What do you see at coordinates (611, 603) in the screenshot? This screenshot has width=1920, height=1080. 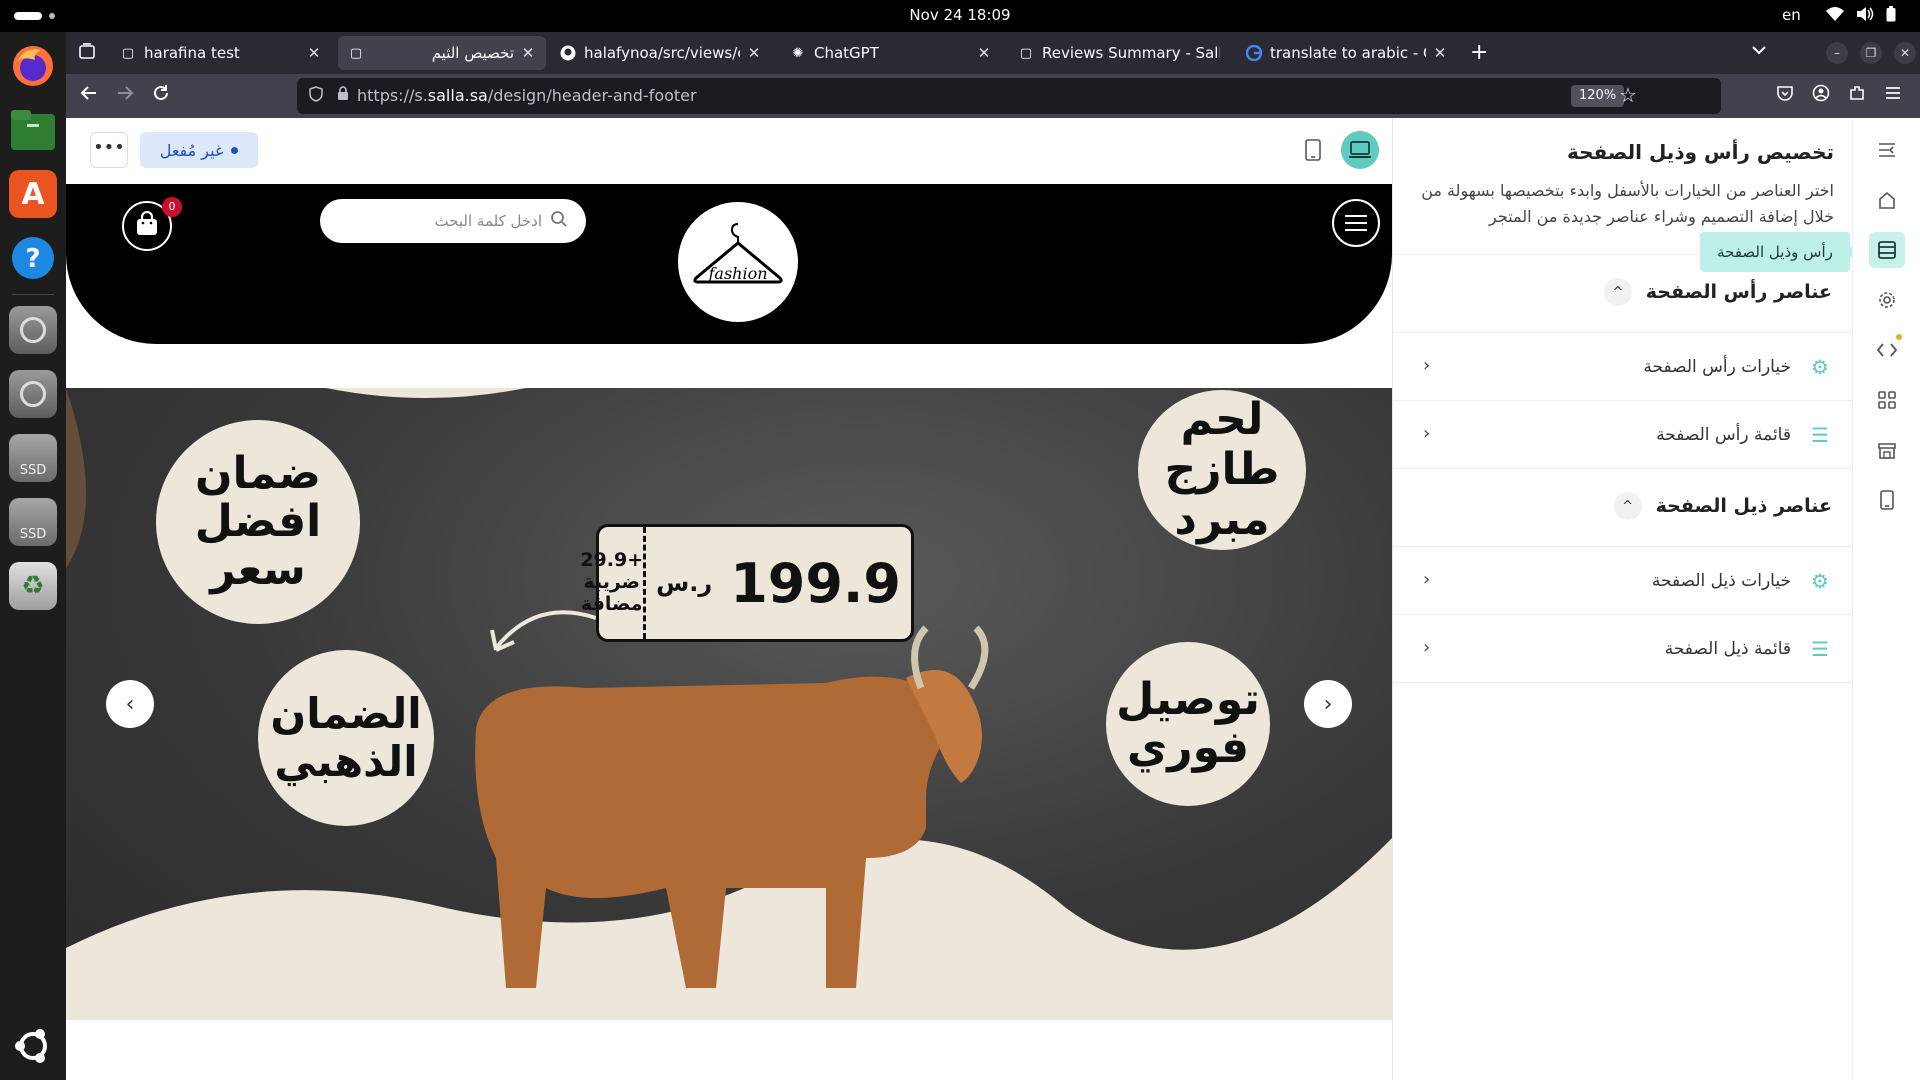 I see `vat-label: مضافة` at bounding box center [611, 603].